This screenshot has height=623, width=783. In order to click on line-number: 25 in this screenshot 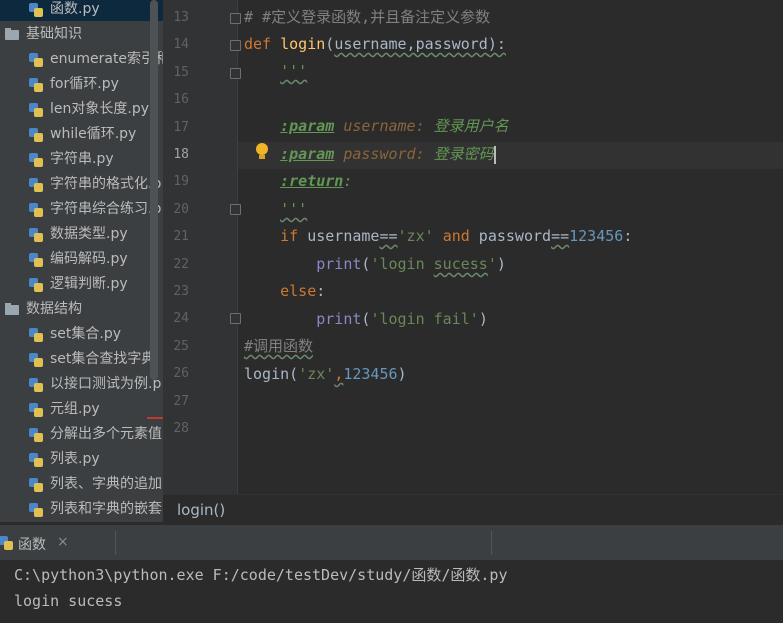, I will do `click(181, 346)`.